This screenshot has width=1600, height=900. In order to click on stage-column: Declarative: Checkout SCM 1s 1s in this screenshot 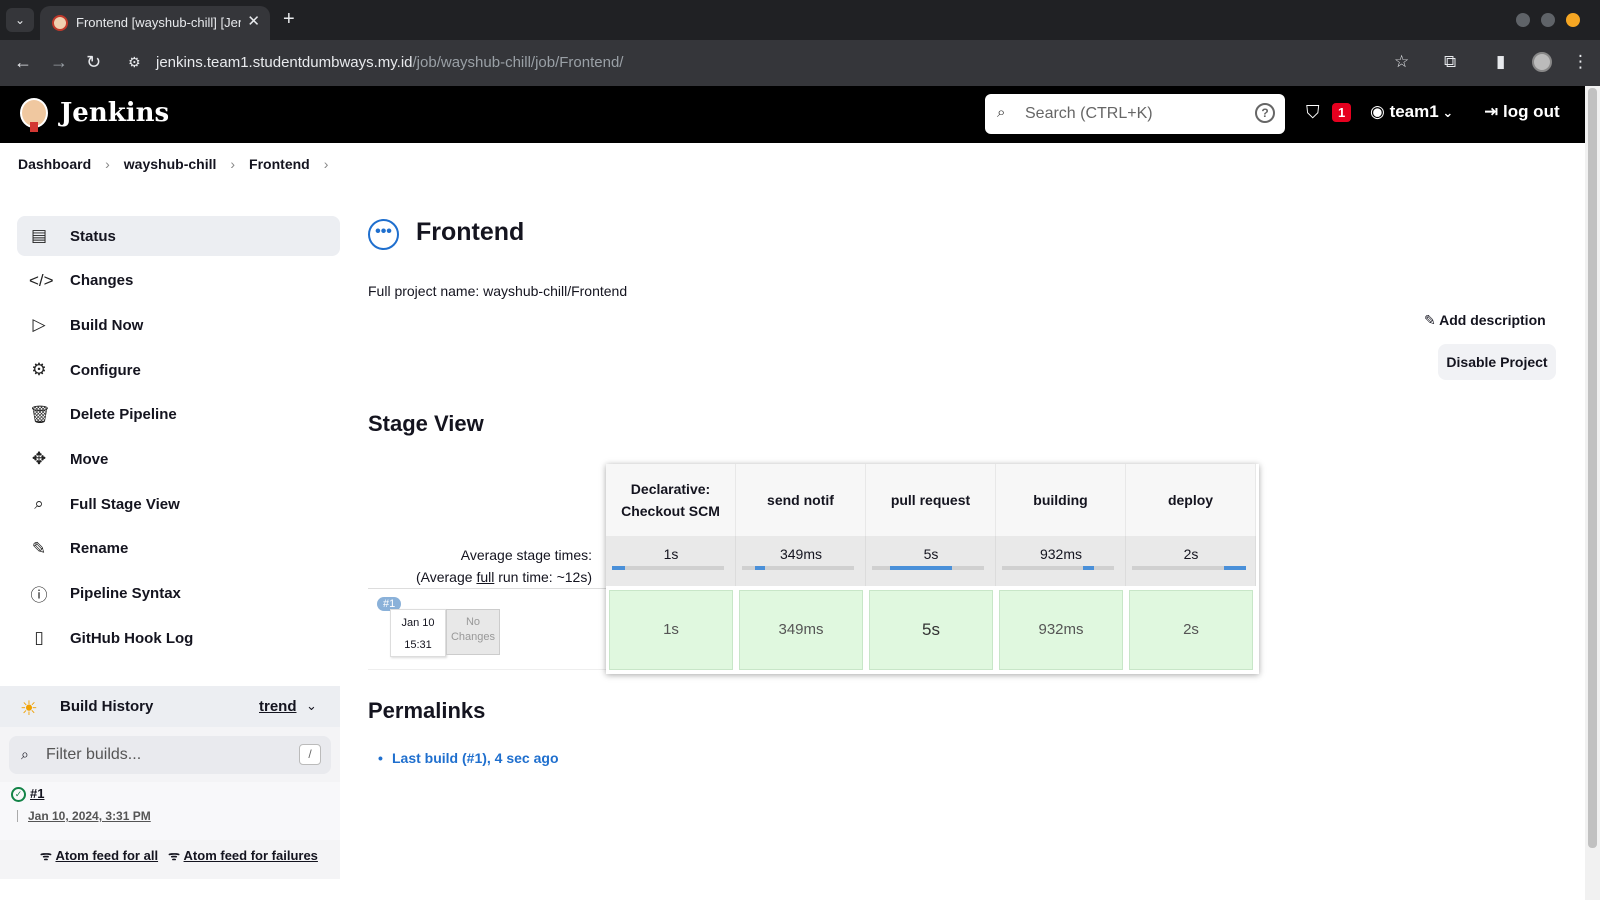, I will do `click(671, 569)`.